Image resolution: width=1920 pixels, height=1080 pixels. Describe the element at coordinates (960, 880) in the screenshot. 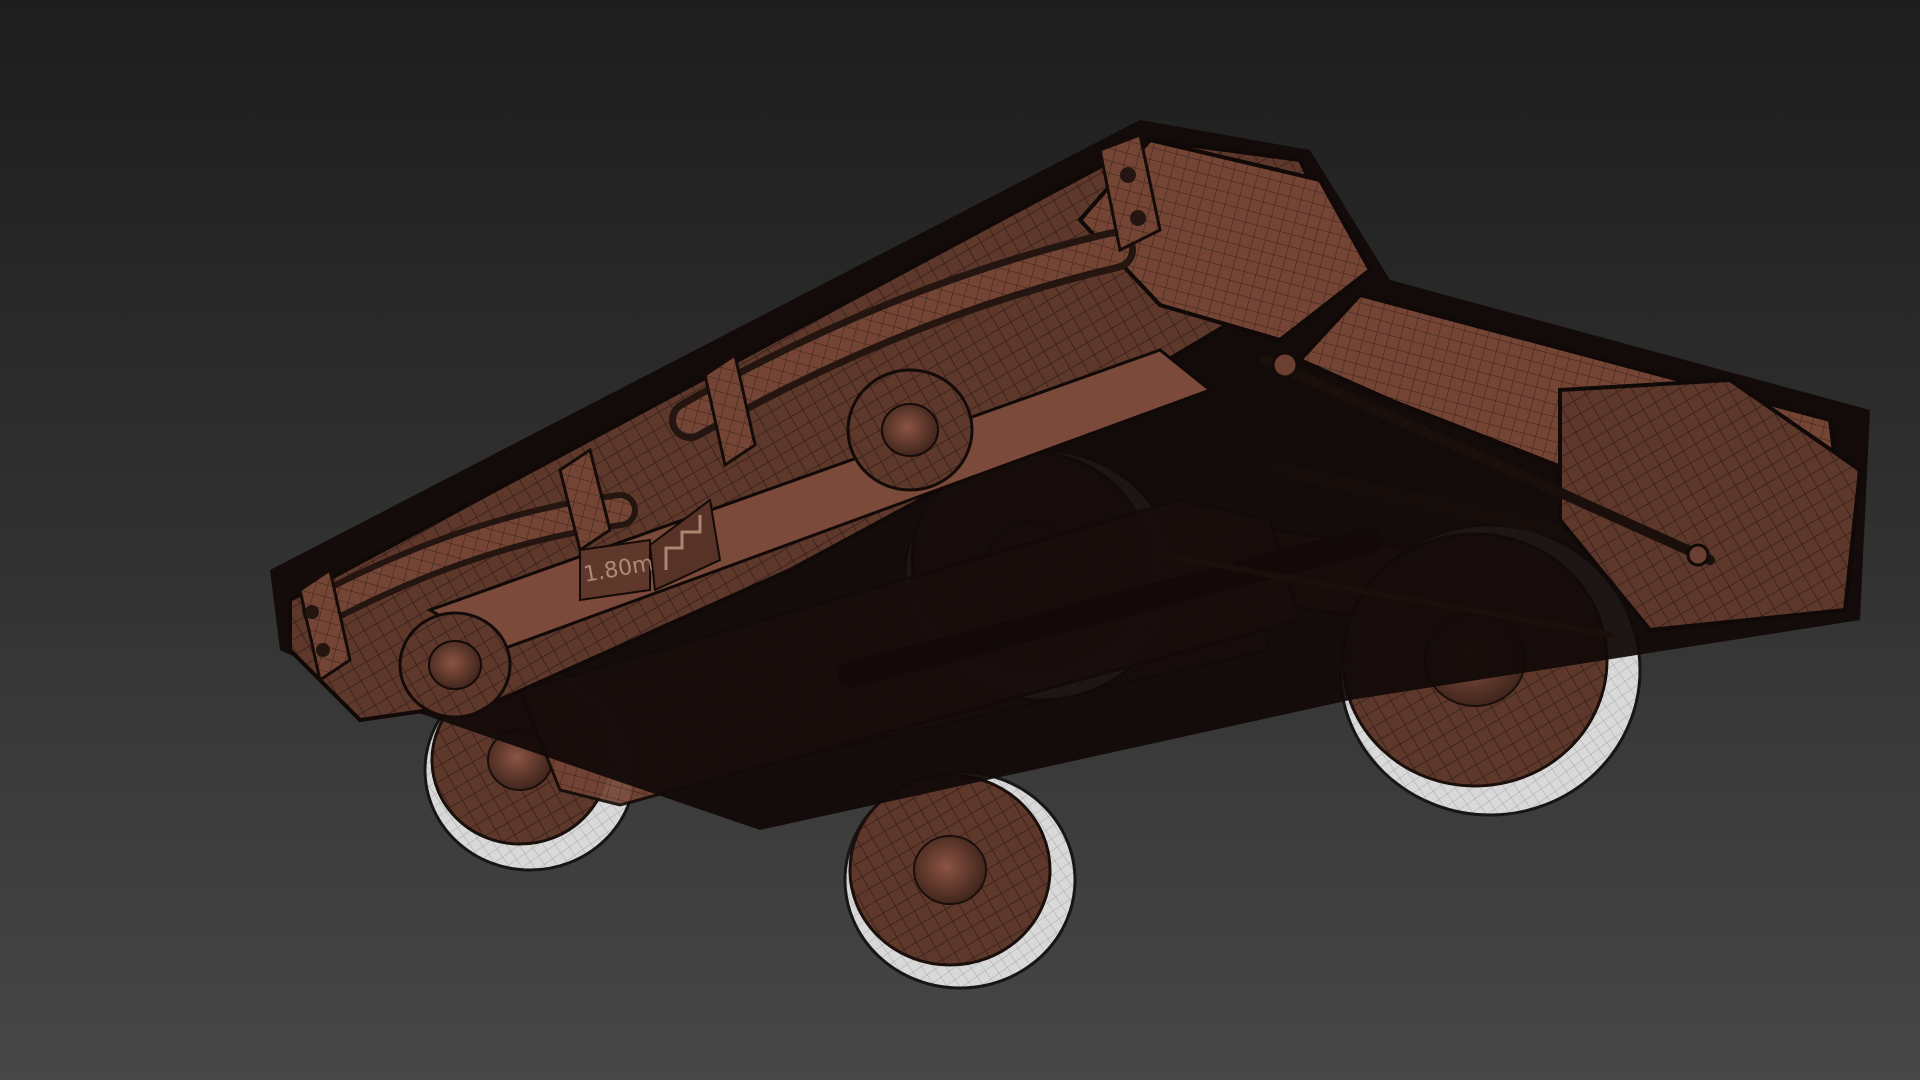

I see `rear-right-wheel` at that location.